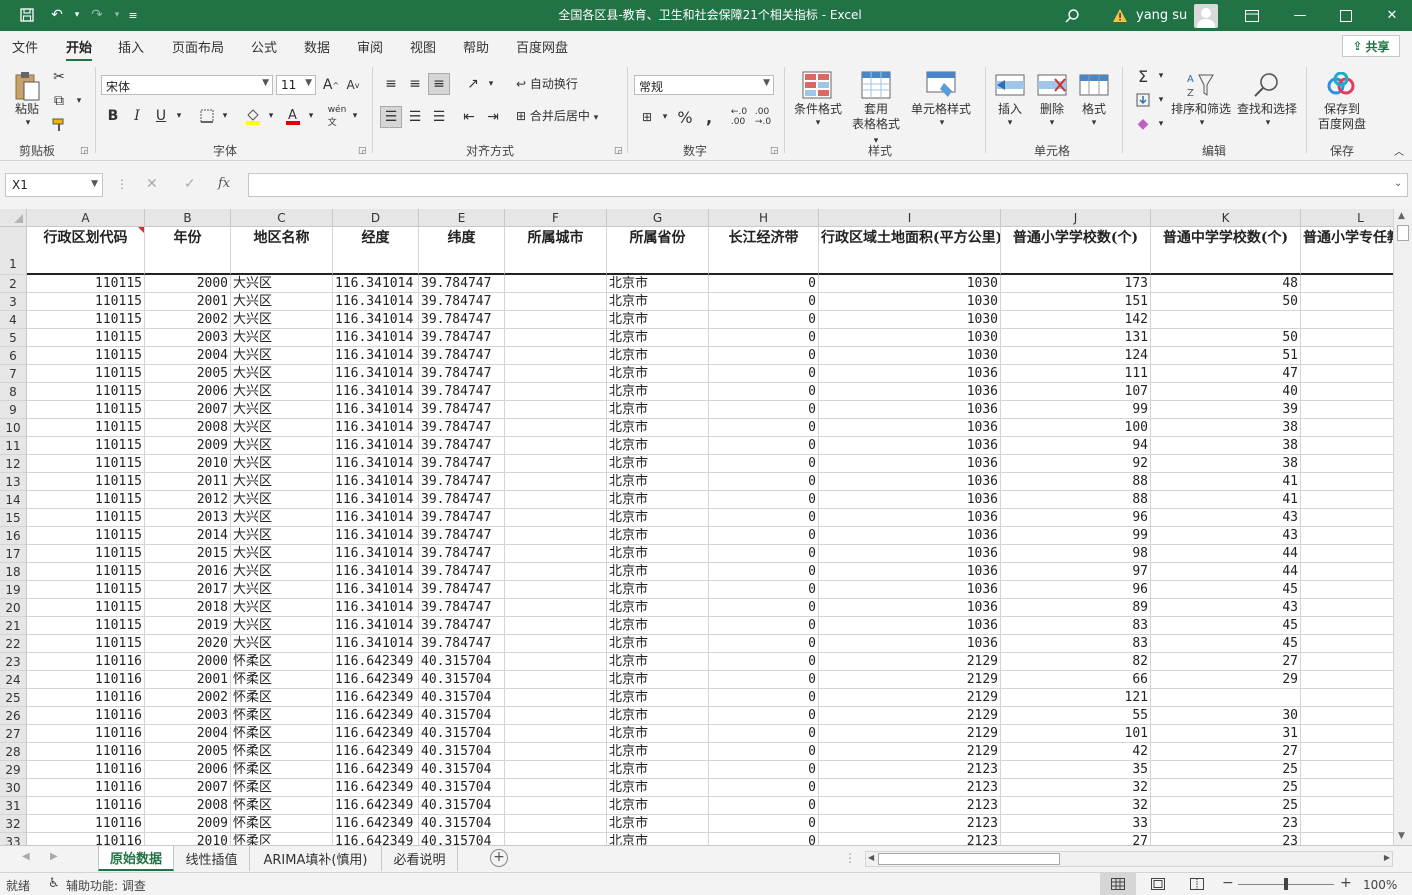 The width and height of the screenshot is (1412, 895). Describe the element at coordinates (13, 770) in the screenshot. I see `row-header: 29` at that location.